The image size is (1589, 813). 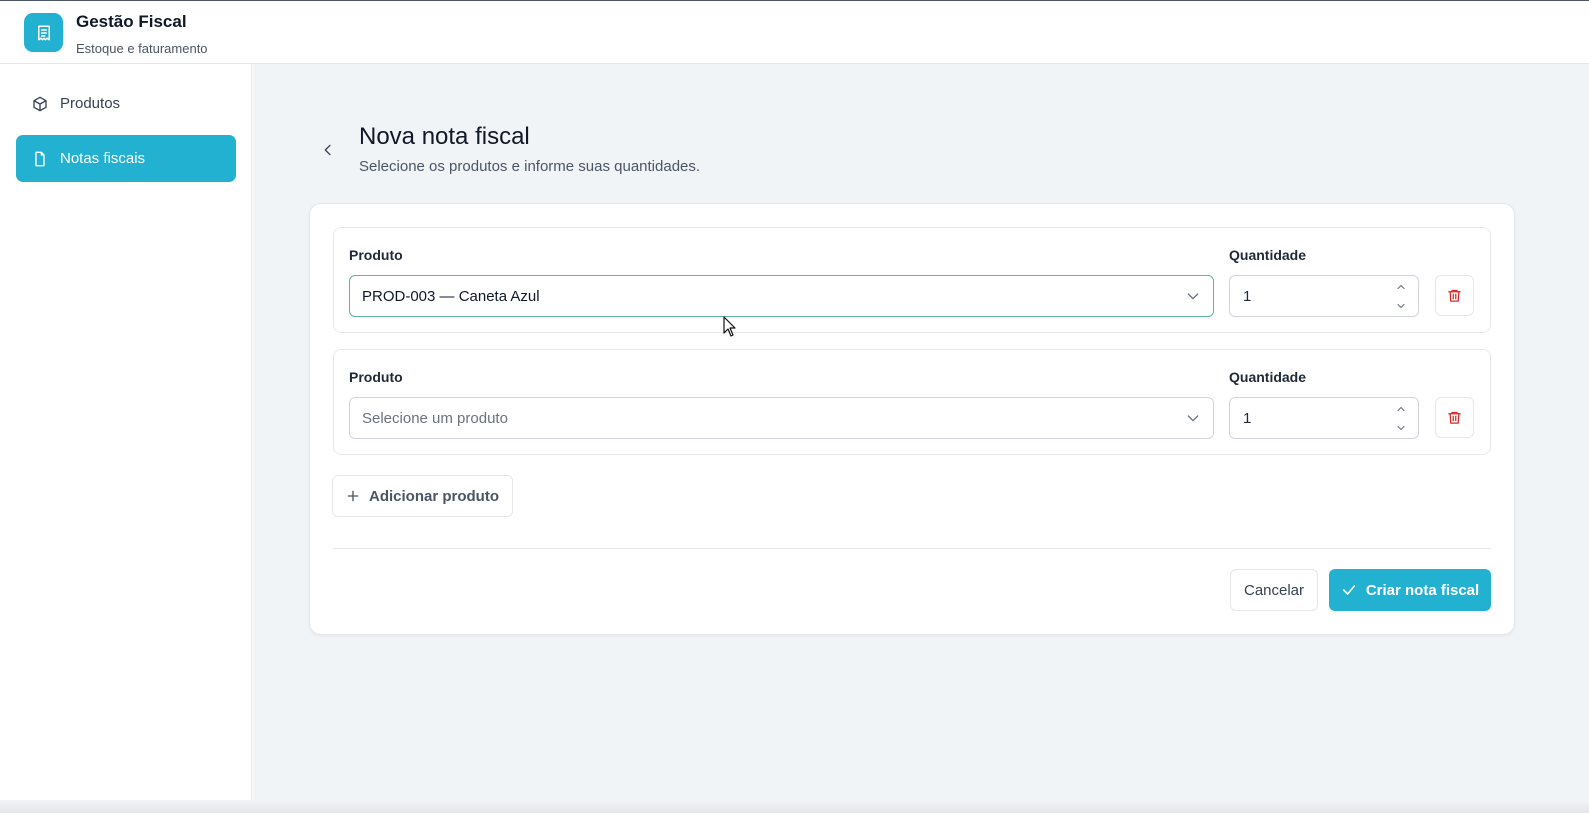 I want to click on sidebar-item-label: Produtos, so click(x=90, y=103).